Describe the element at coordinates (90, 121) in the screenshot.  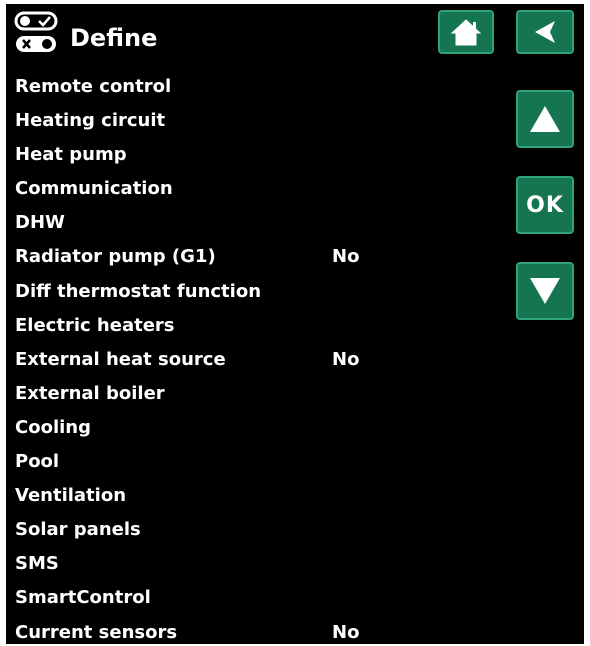
I see `menu-item-label: Heating circuit` at that location.